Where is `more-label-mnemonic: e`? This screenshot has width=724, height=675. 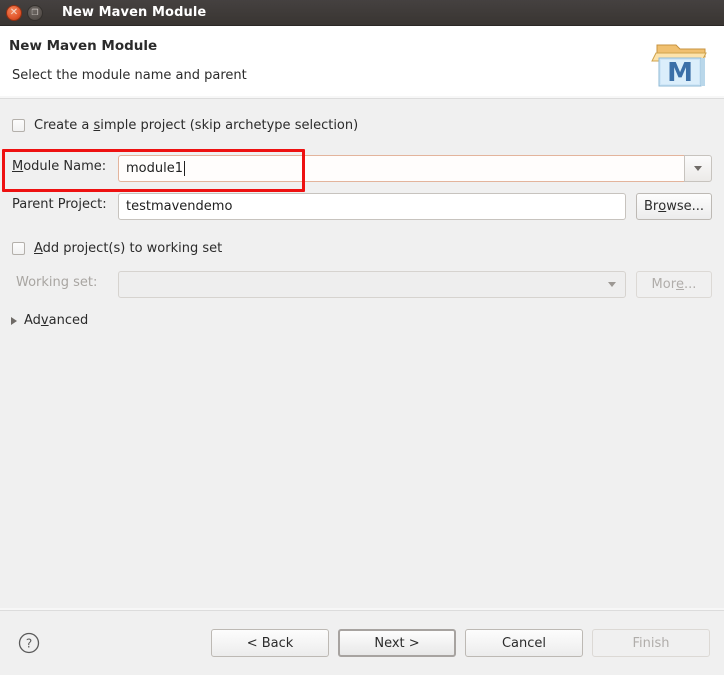
more-label-mnemonic: e is located at coordinates (680, 284).